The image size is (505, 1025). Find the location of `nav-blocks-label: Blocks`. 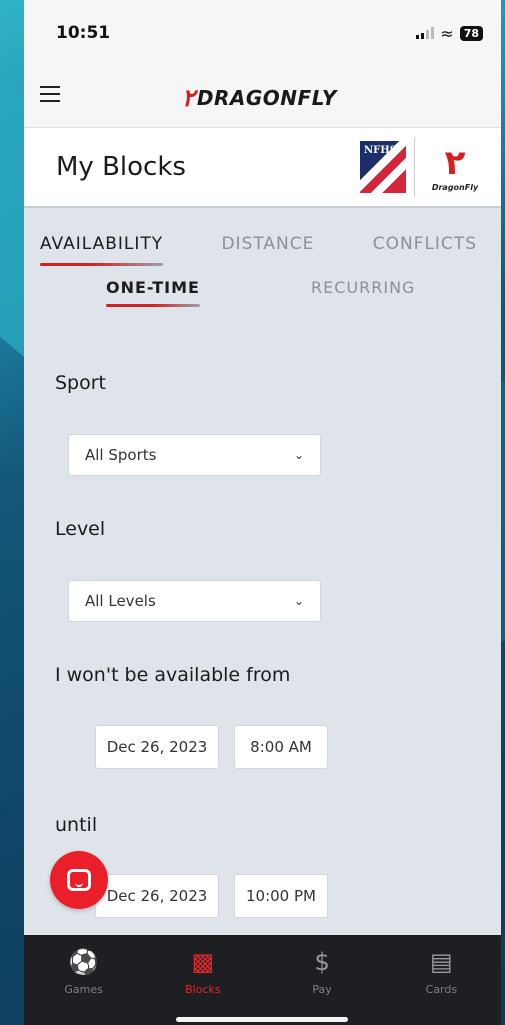

nav-blocks-label: Blocks is located at coordinates (203, 989).